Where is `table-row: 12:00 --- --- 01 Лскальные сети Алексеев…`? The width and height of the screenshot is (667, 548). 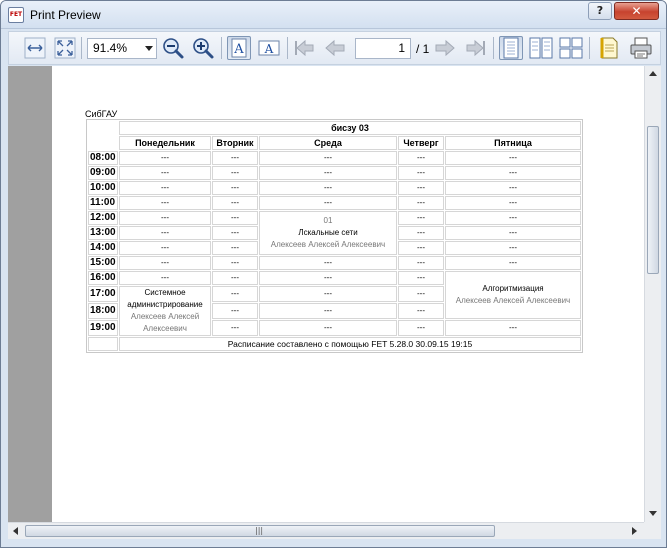 table-row: 12:00 --- --- 01 Лскальные сети Алексеев… is located at coordinates (334, 233).